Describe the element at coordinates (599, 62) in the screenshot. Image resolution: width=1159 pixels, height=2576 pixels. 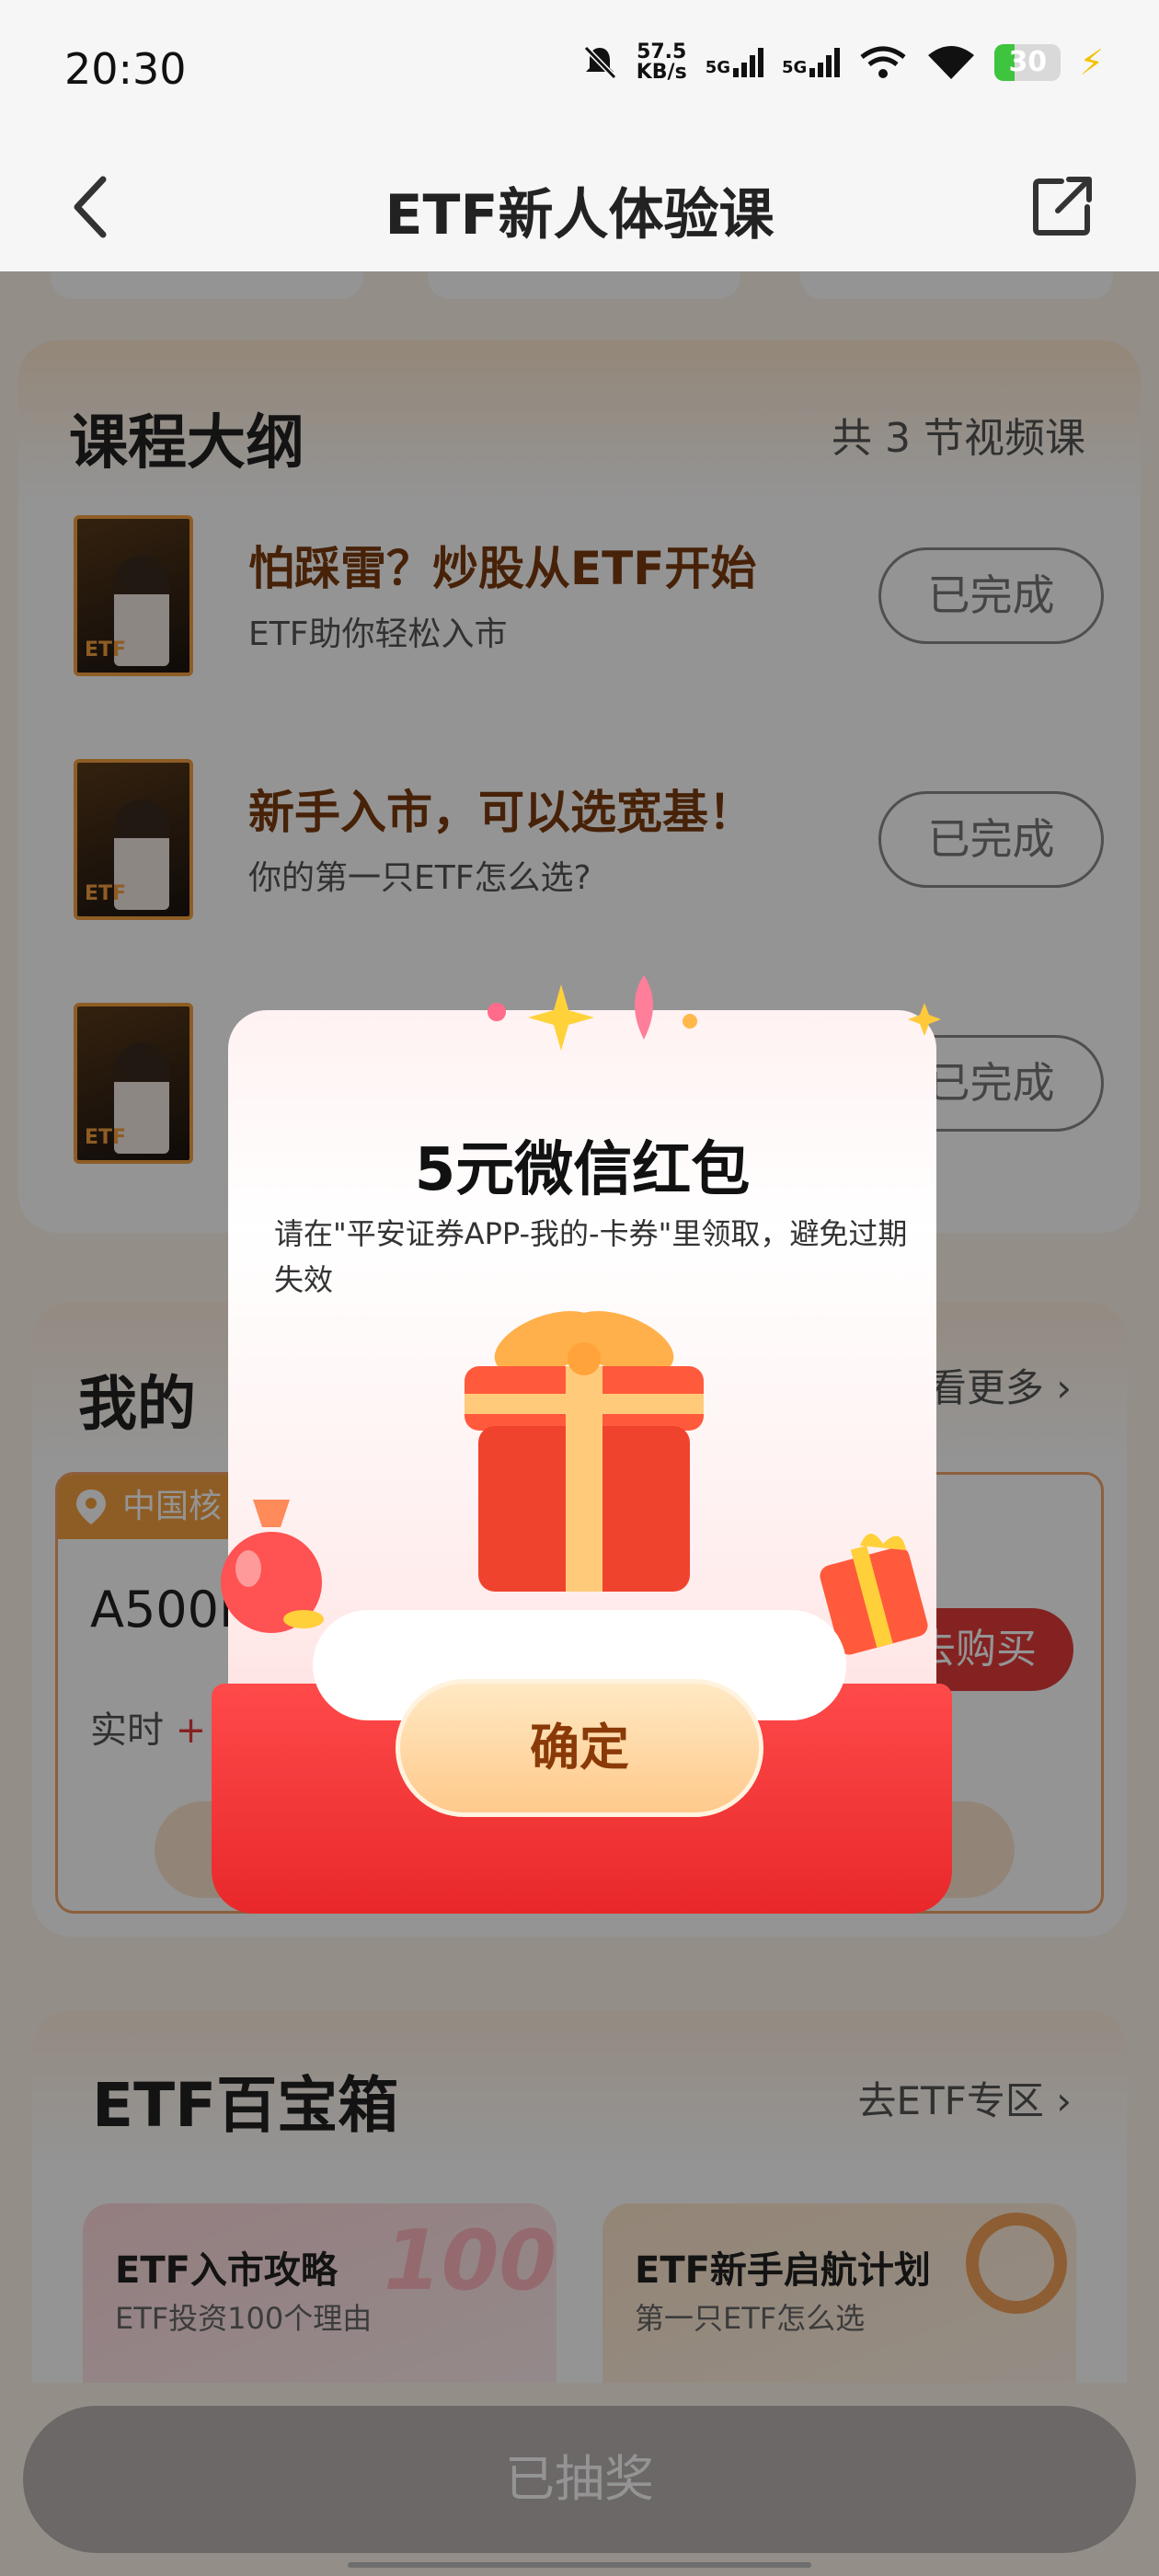
I see `mute-bell-icon` at that location.